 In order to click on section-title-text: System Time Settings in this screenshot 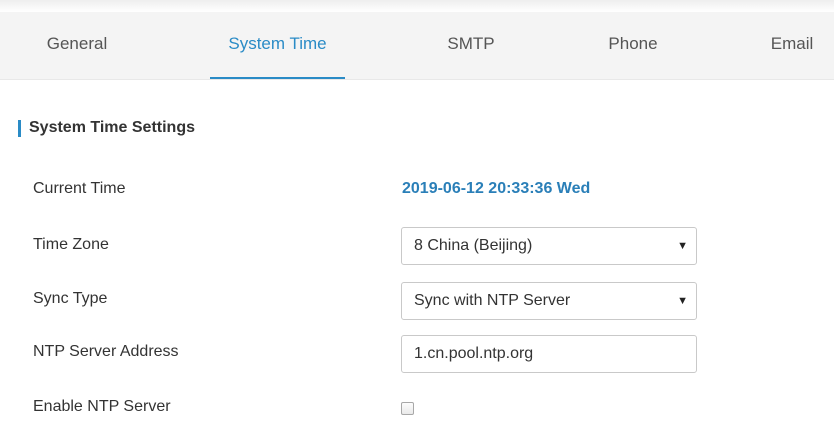, I will do `click(112, 127)`.